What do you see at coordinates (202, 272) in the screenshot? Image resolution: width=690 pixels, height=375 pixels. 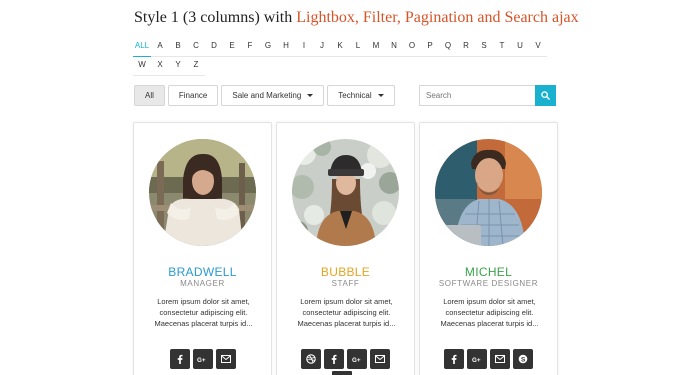 I see `member-name: BRADWELL` at bounding box center [202, 272].